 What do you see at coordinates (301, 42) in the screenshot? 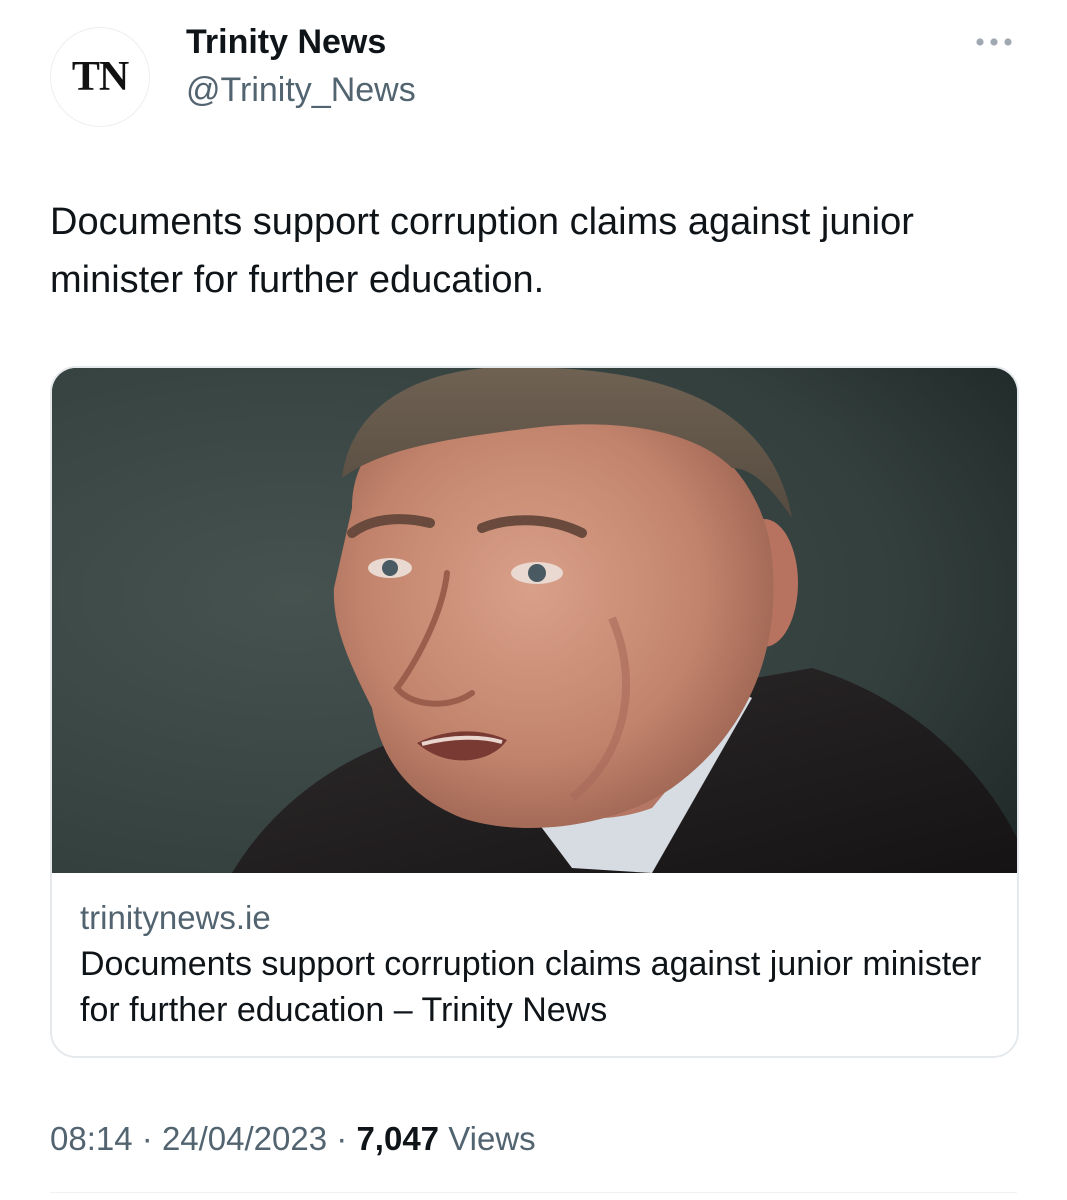
I see `display-name: Trinity News` at bounding box center [301, 42].